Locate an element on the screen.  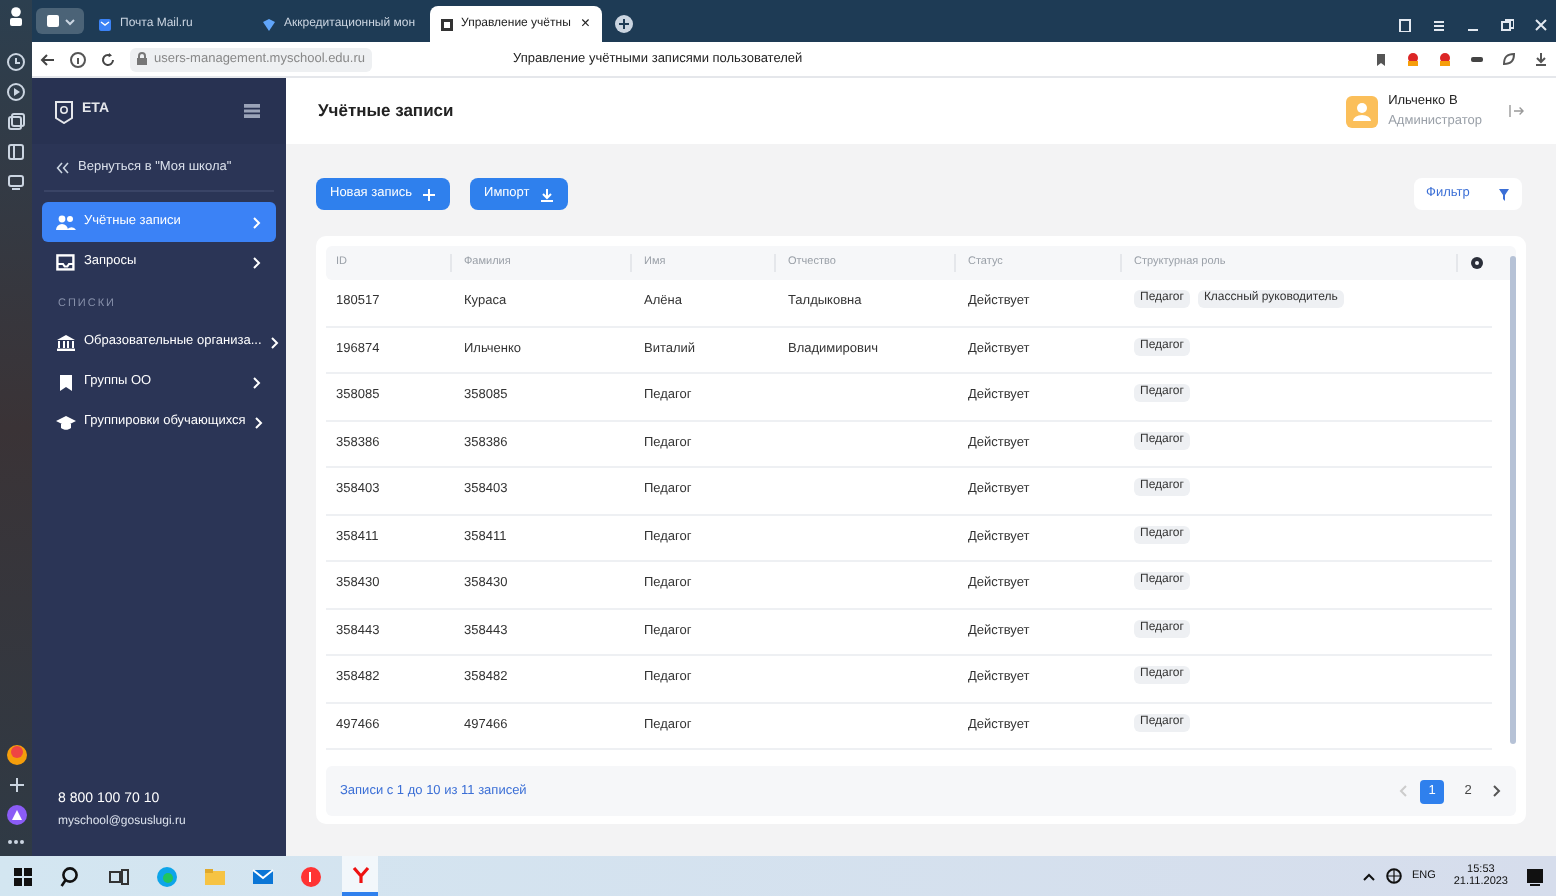
close-tab-button: × is located at coordinates (585, 24).